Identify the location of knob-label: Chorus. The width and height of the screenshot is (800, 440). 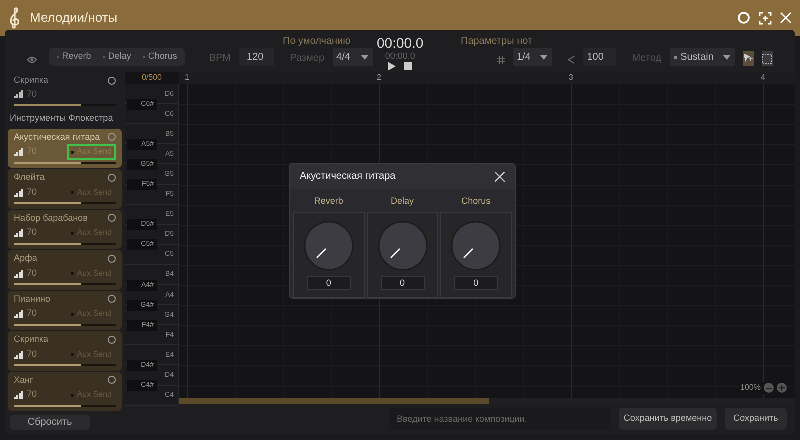
(476, 201).